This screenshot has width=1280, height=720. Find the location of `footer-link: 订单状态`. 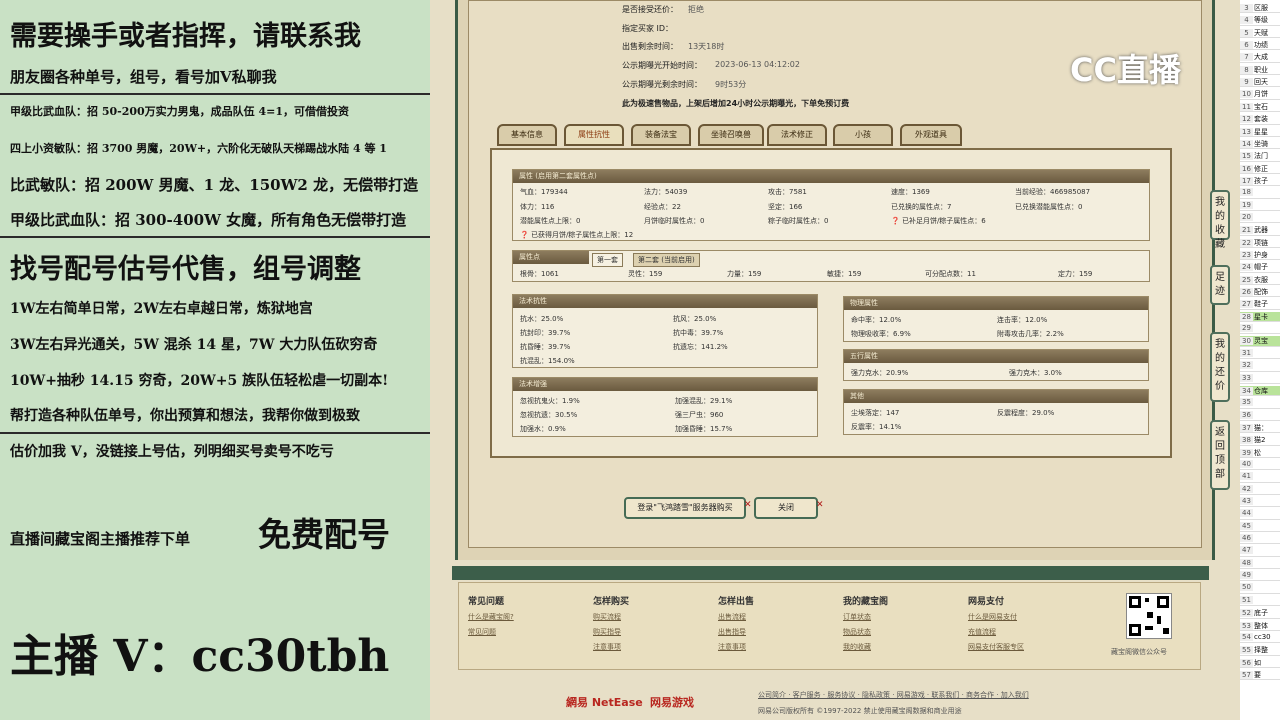

footer-link: 订单状态 is located at coordinates (865, 617).